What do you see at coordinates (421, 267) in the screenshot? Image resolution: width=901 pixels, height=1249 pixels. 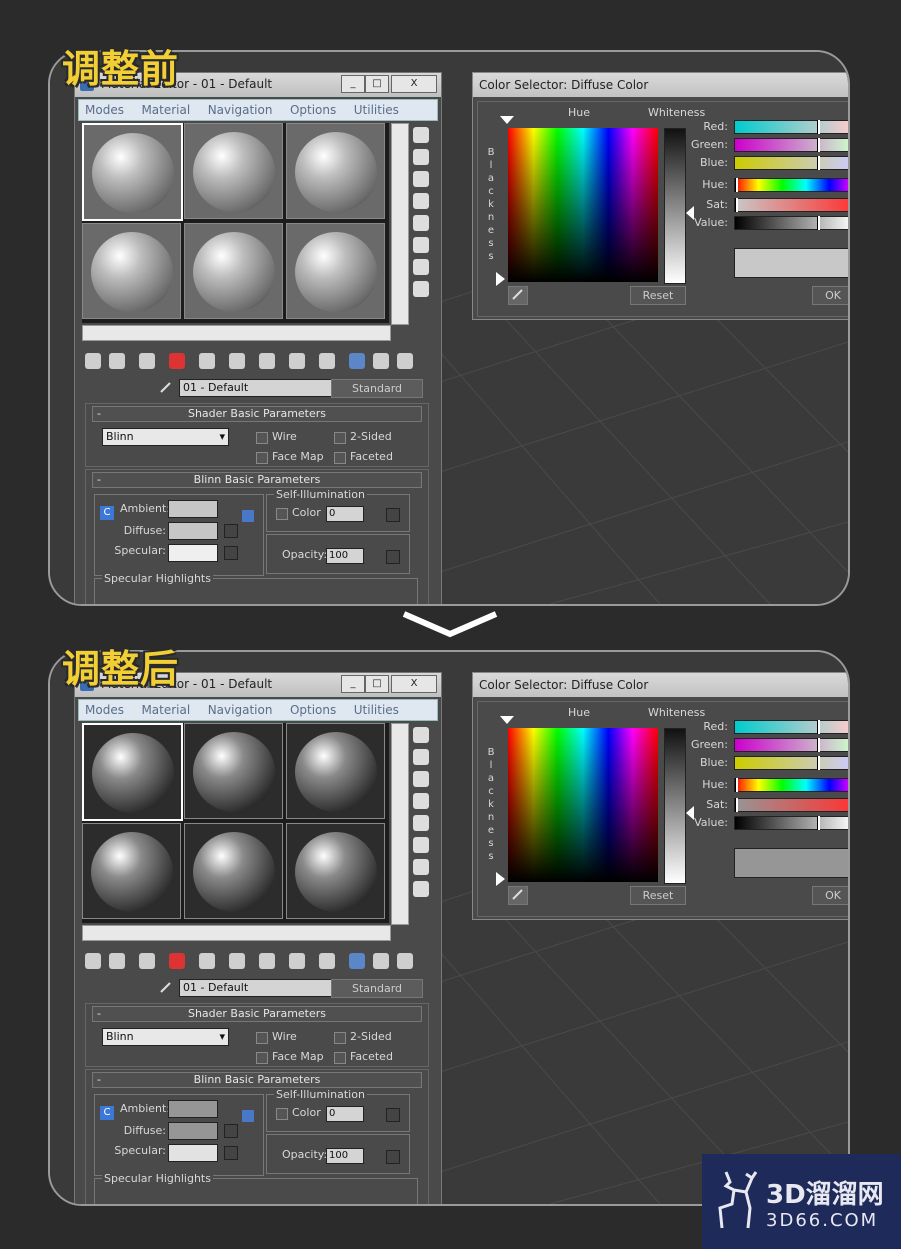 I see `options-icon` at bounding box center [421, 267].